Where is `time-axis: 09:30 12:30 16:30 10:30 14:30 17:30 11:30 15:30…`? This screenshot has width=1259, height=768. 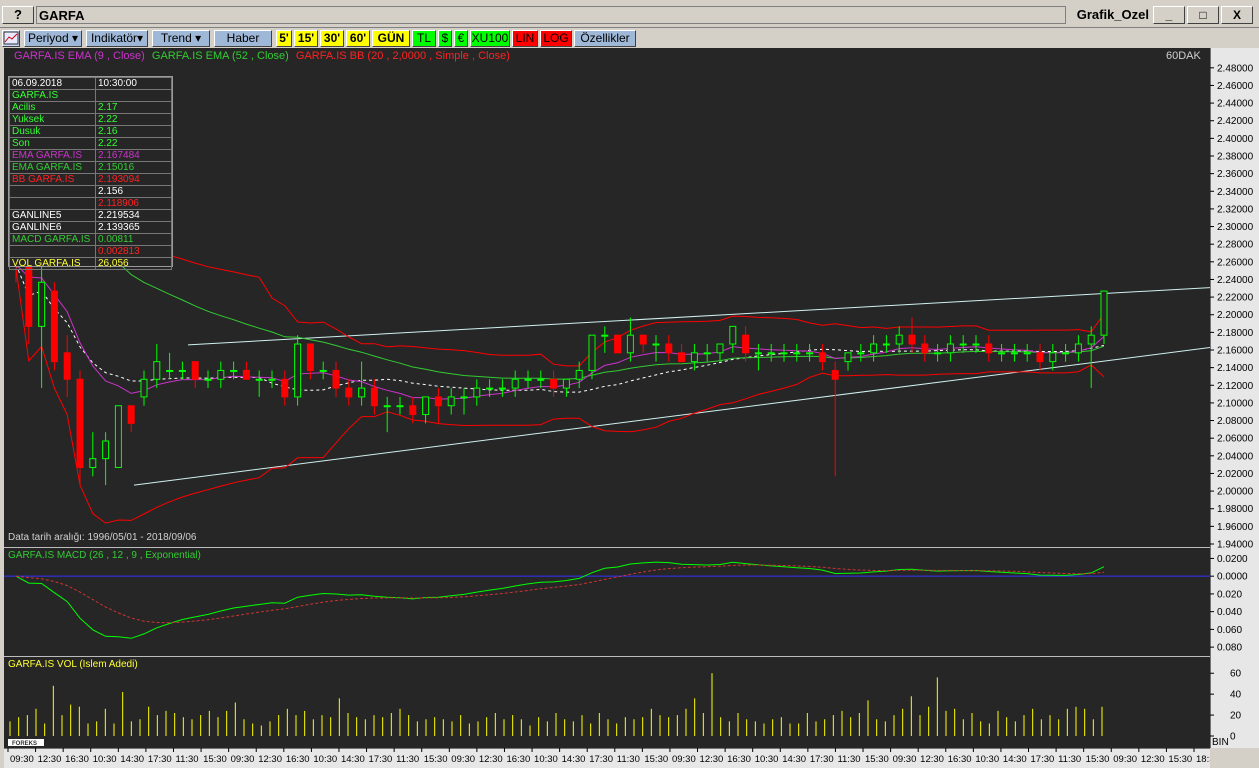
time-axis: 09:30 12:30 16:30 10:30 14:30 17:30 11:30 15:30… is located at coordinates (607, 758).